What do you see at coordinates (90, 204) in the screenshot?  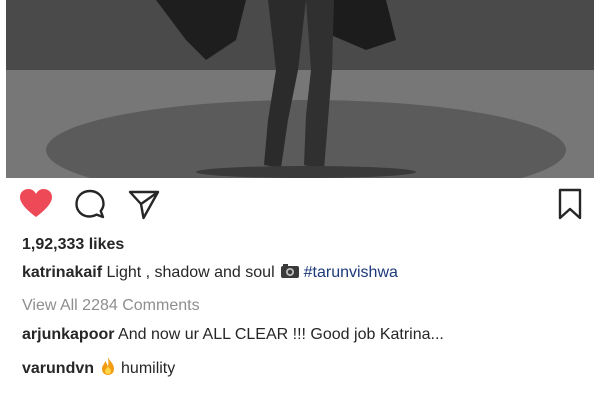 I see `comment-icon` at bounding box center [90, 204].